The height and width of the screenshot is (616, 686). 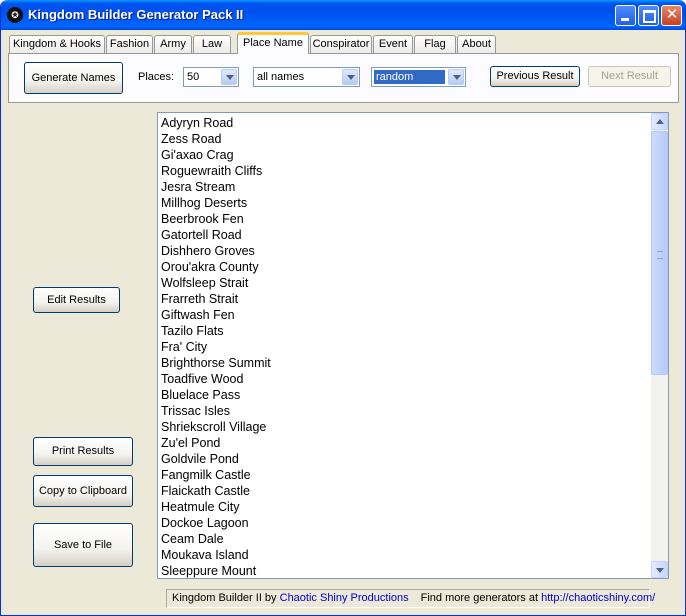 What do you see at coordinates (76, 300) in the screenshot?
I see `edit-results-button: Edit Results` at bounding box center [76, 300].